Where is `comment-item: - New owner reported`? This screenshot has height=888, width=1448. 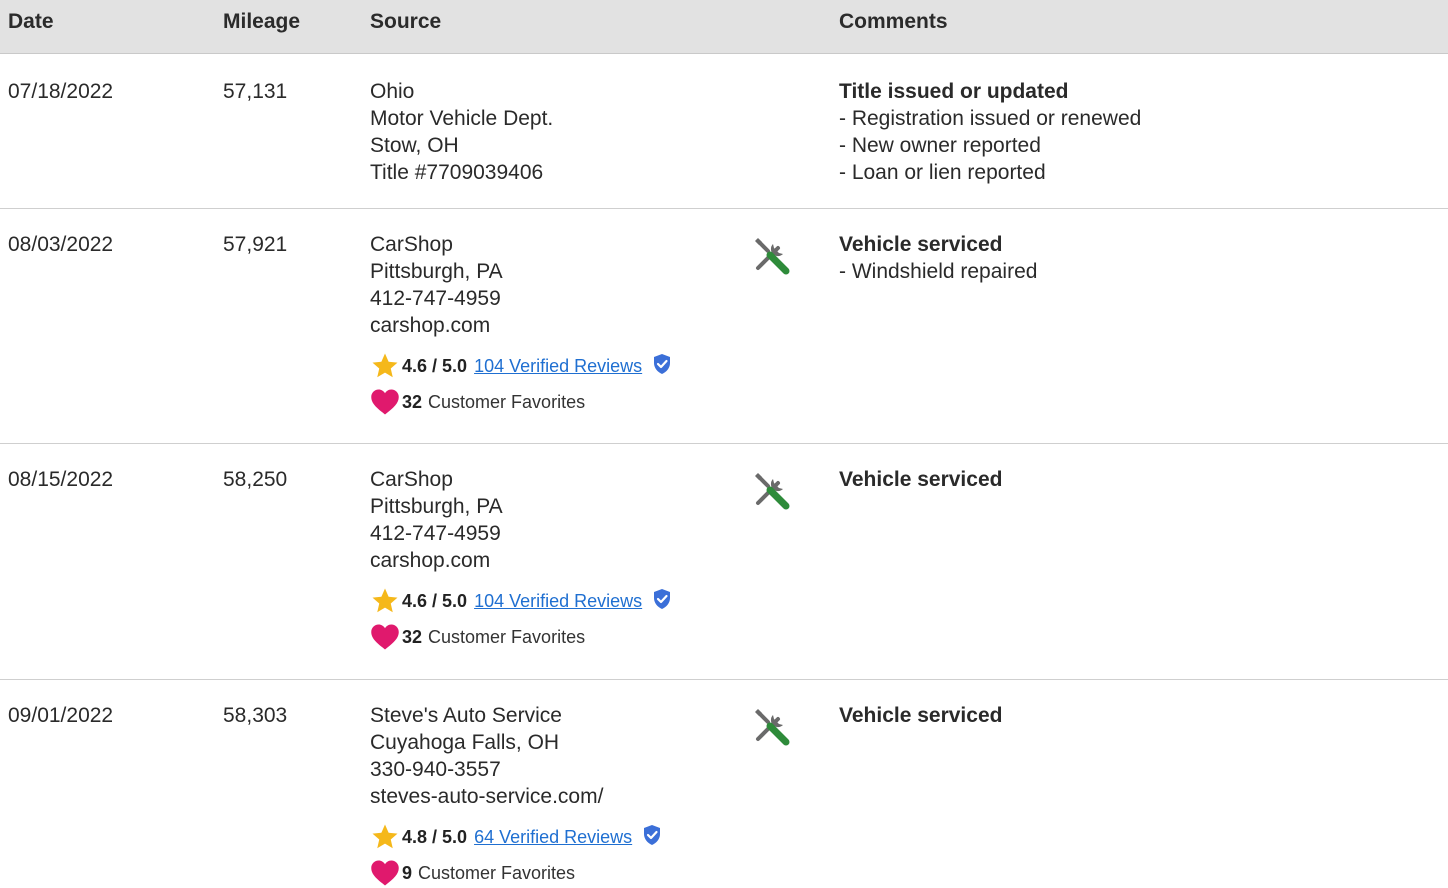 comment-item: - New owner reported is located at coordinates (940, 145).